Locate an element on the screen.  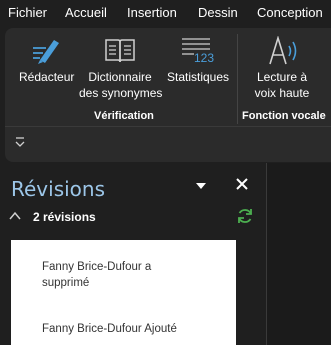
menu-conception: Conception is located at coordinates (290, 12).